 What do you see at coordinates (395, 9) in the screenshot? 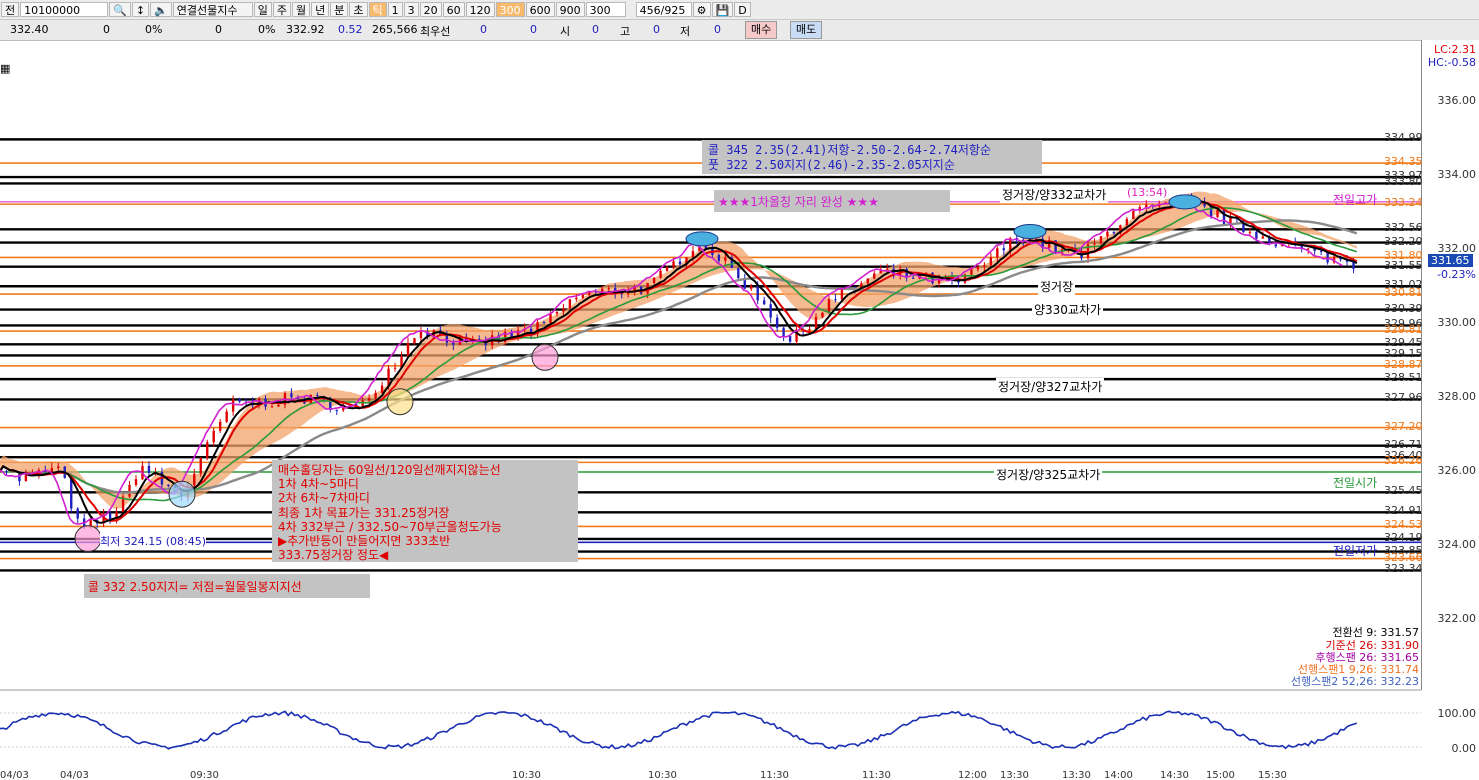
I see `num-1: 1` at bounding box center [395, 9].